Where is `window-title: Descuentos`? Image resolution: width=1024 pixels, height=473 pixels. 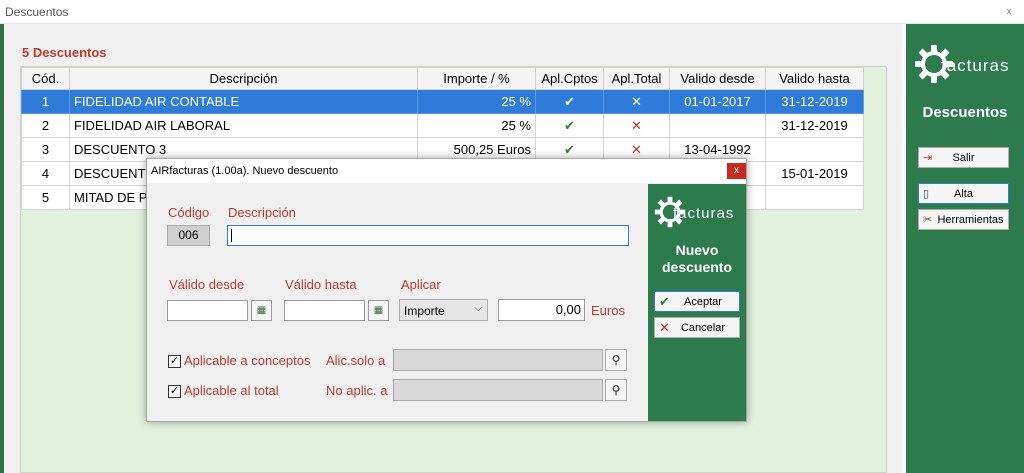 window-title: Descuentos is located at coordinates (37, 12).